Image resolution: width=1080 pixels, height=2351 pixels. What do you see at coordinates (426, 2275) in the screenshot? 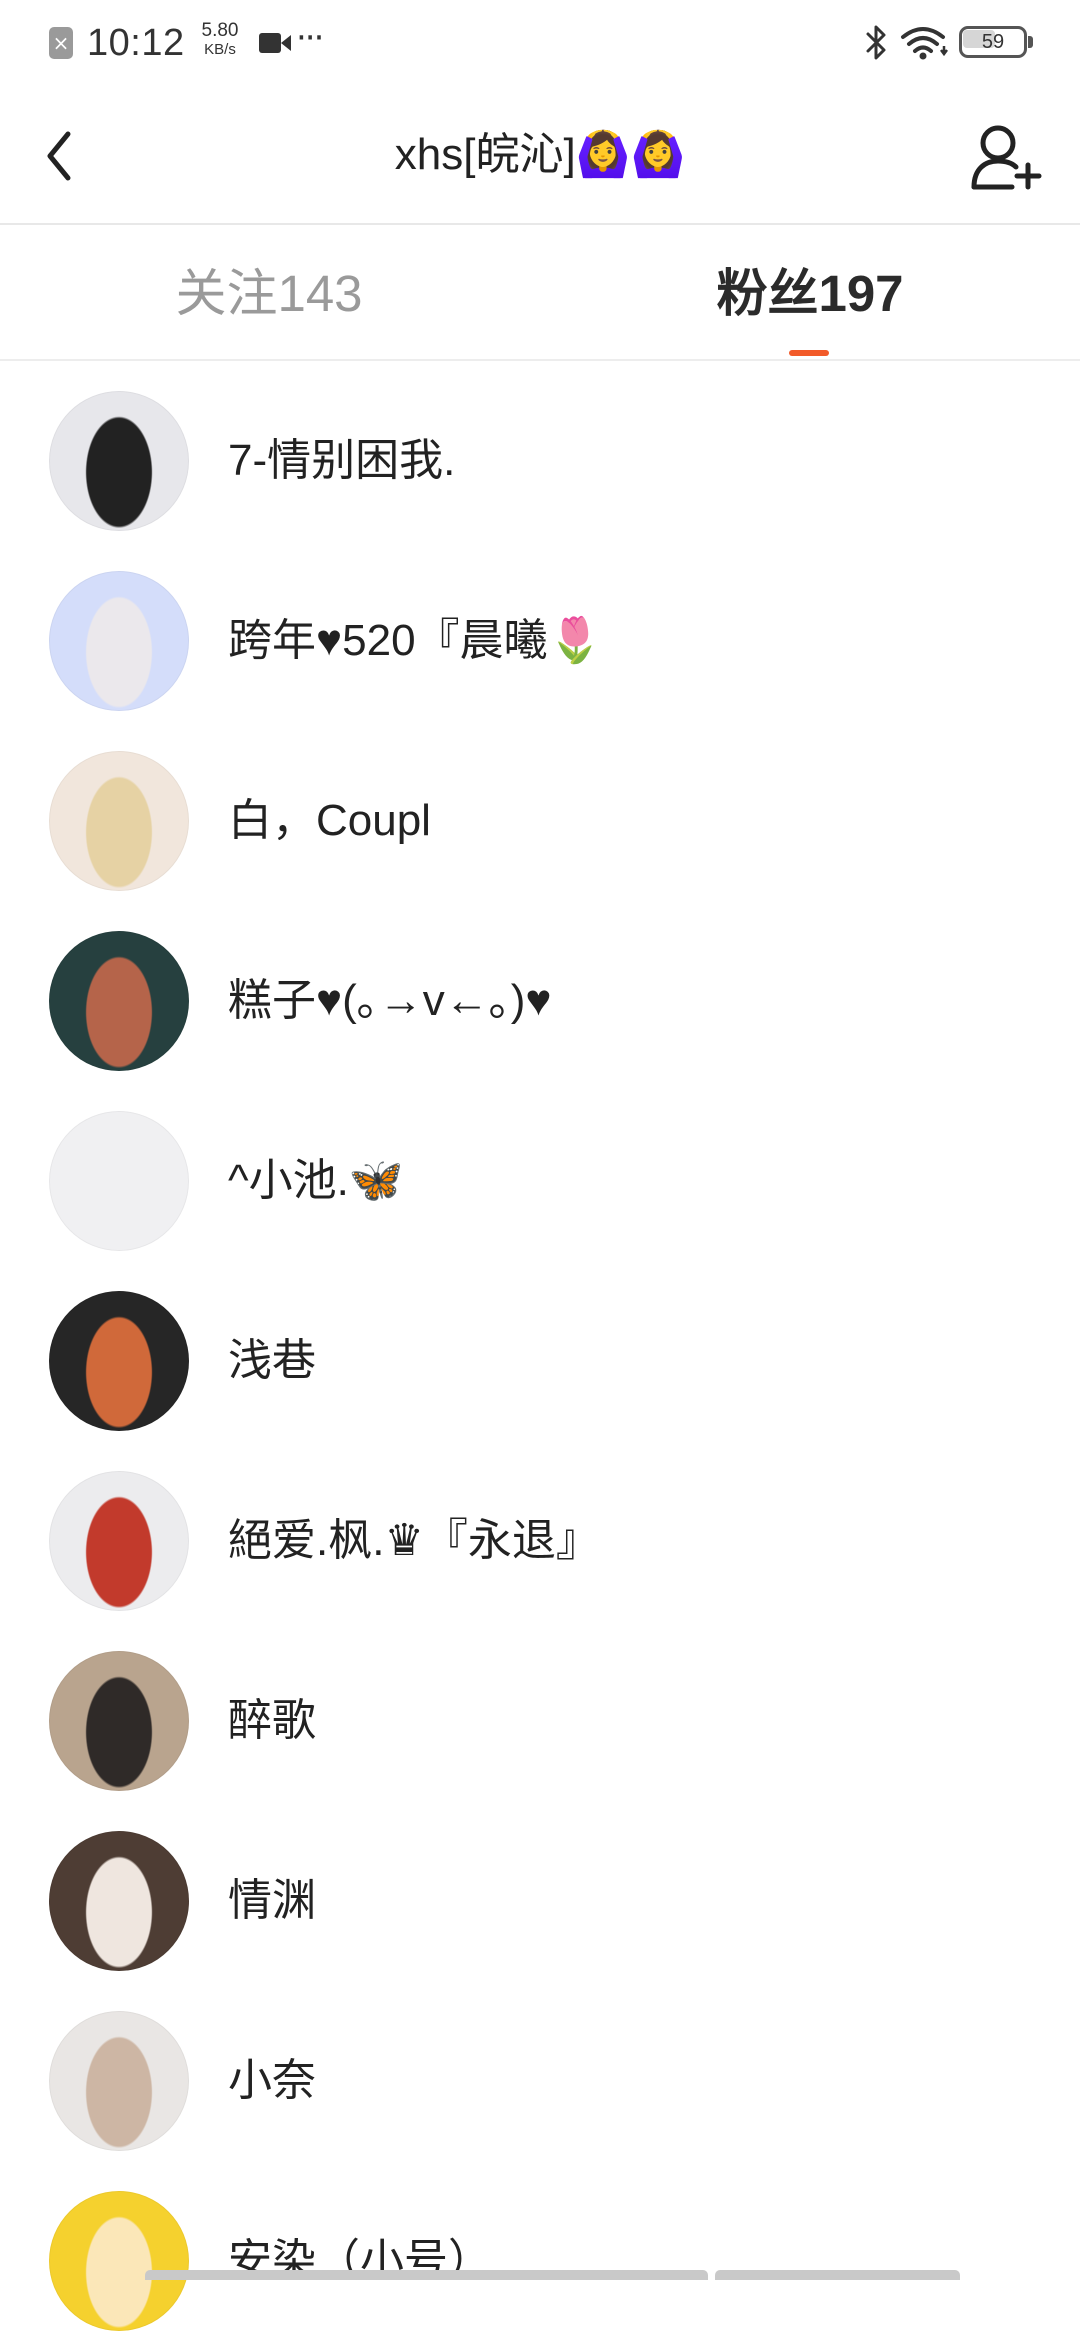
I see `scroll-indicator-left` at bounding box center [426, 2275].